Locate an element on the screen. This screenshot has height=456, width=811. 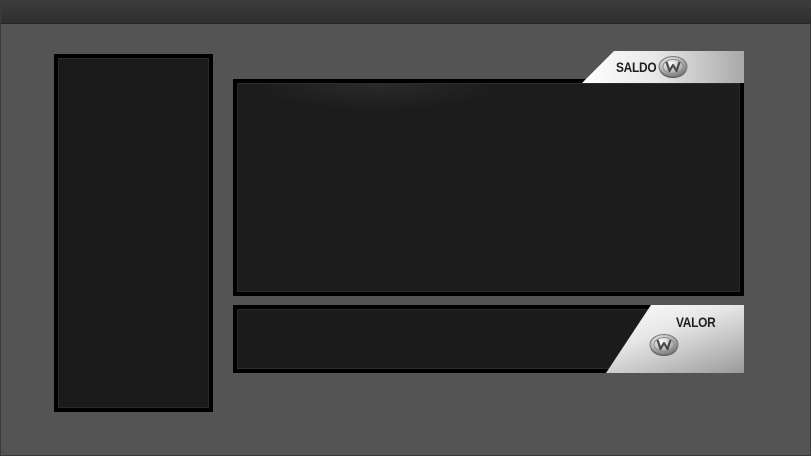
amount-tab: VALOR is located at coordinates (675, 339).